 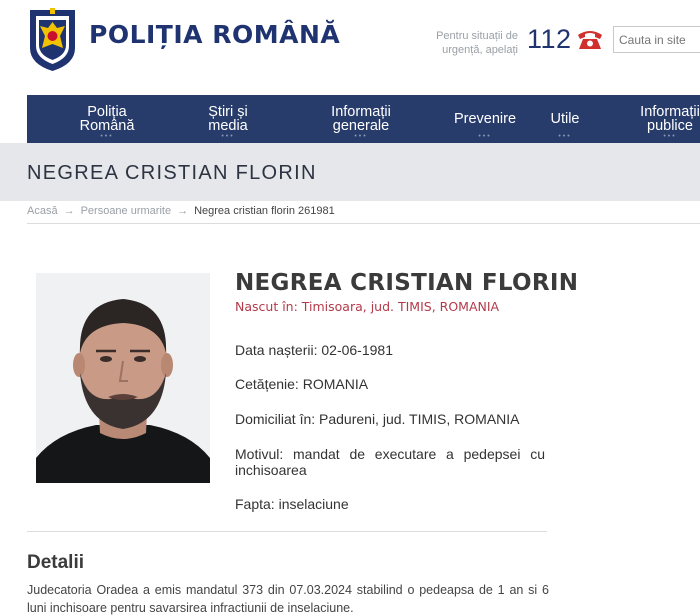 What do you see at coordinates (56, 562) in the screenshot?
I see `details-heading: Detalii` at bounding box center [56, 562].